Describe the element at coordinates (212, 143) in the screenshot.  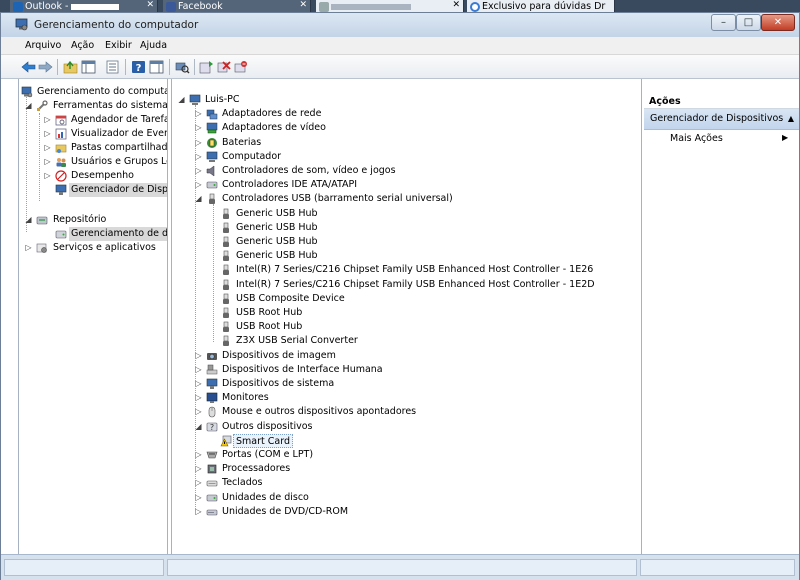
I see `battery-icon` at that location.